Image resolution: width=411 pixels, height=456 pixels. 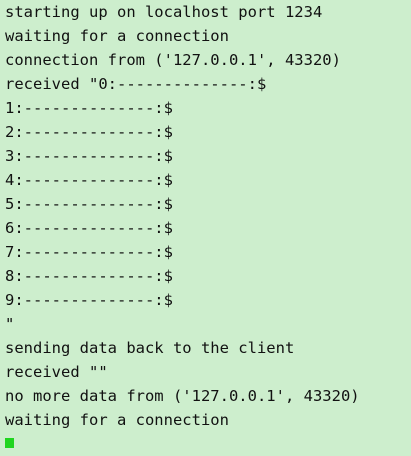 What do you see at coordinates (89, 204) in the screenshot?
I see `output-line: 5:--------------:$` at bounding box center [89, 204].